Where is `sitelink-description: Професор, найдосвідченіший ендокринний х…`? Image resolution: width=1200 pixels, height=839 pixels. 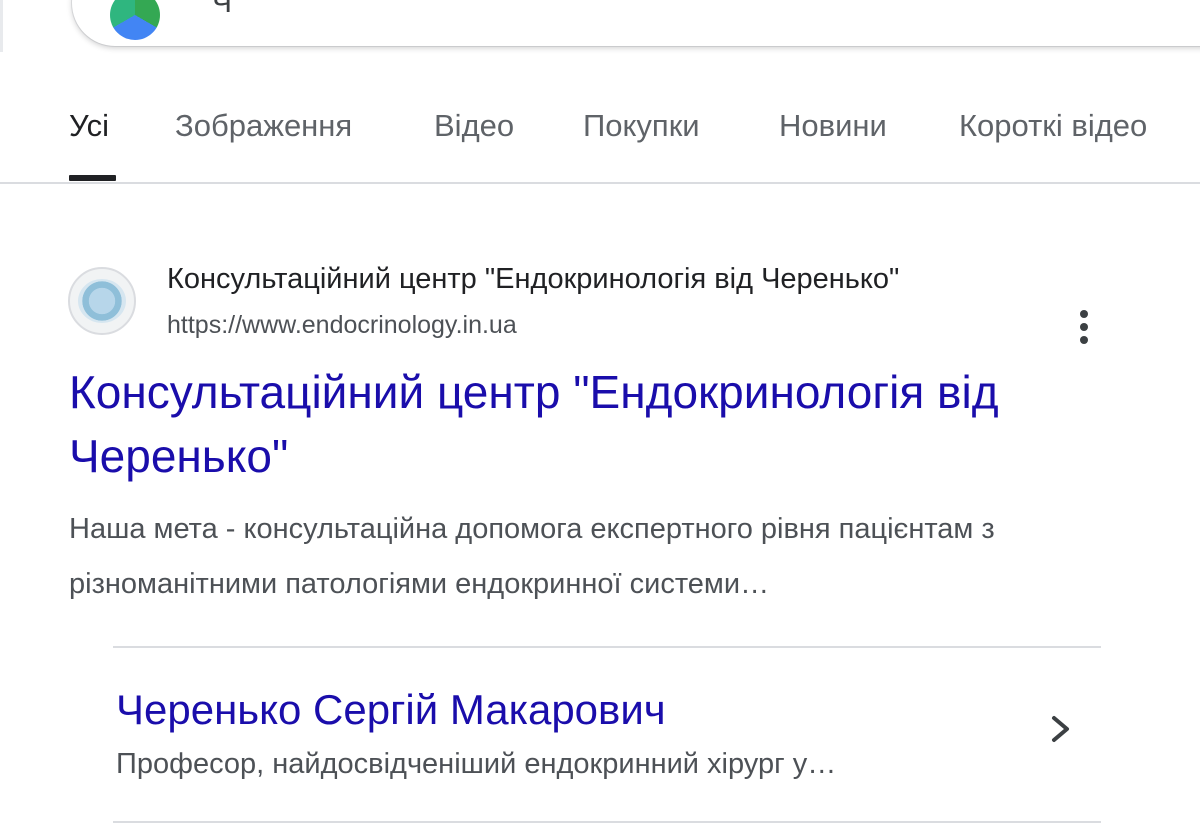 sitelink-description: Професор, найдосвідченіший ендокринний х… is located at coordinates (476, 764).